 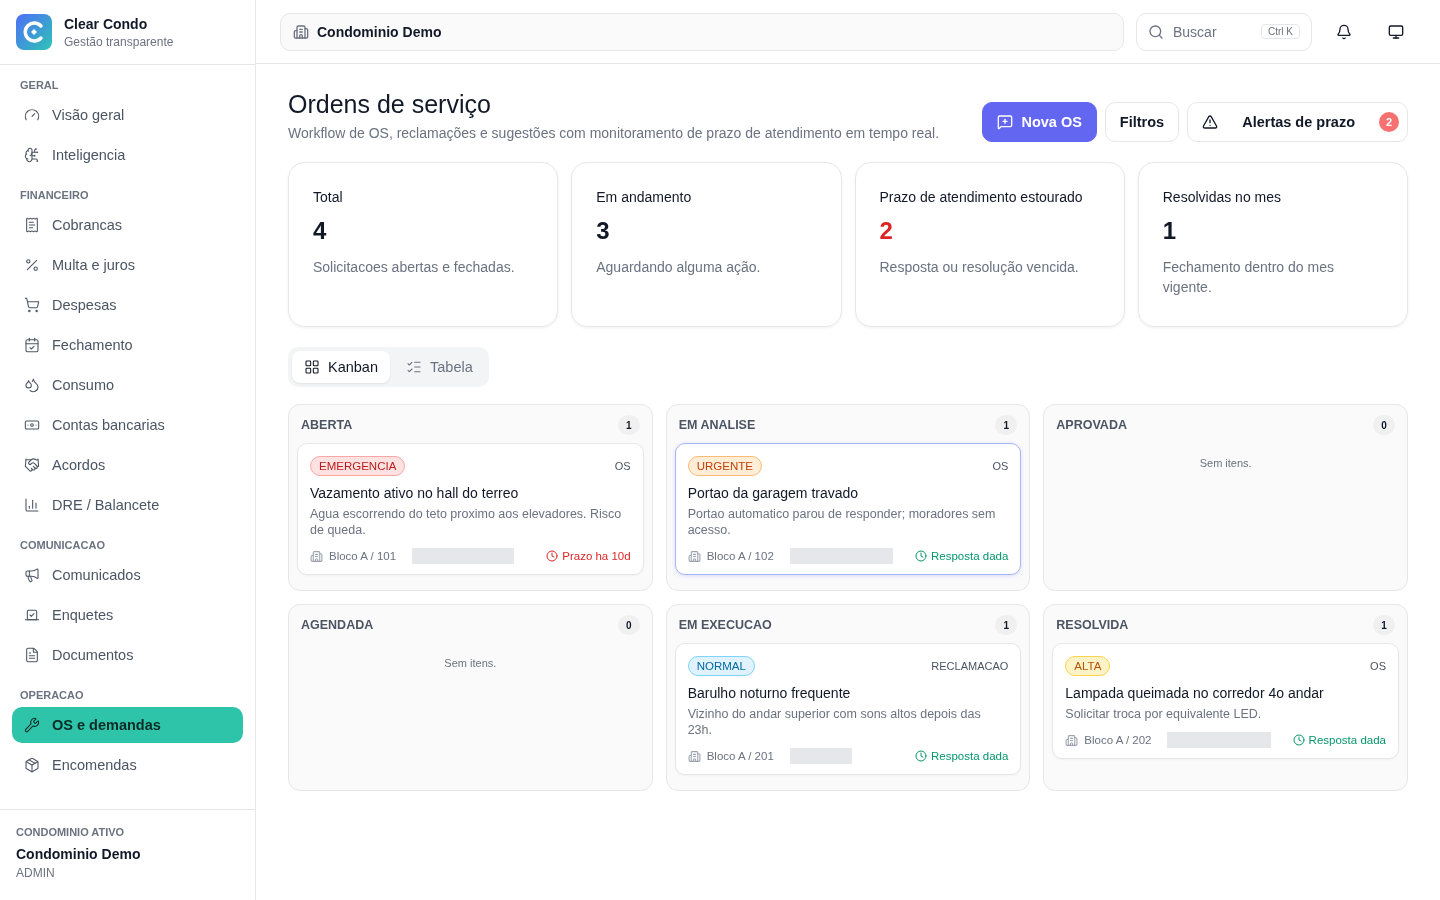 What do you see at coordinates (127, 385) in the screenshot?
I see `nav-item: Consumo` at bounding box center [127, 385].